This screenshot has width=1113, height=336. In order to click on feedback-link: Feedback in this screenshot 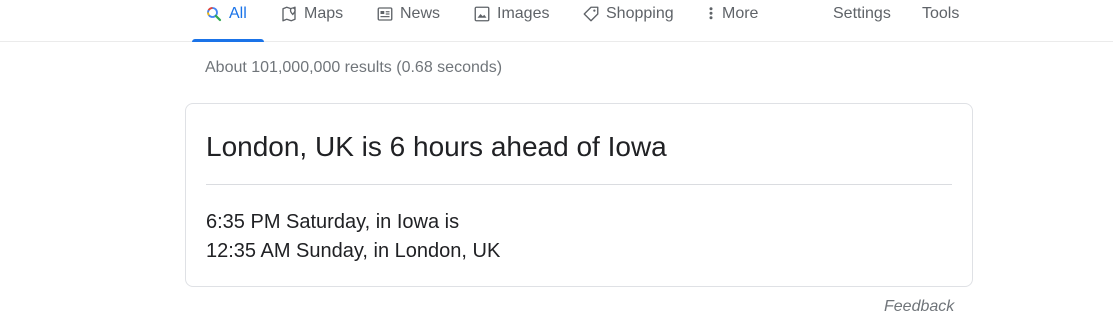, I will do `click(919, 307)`.